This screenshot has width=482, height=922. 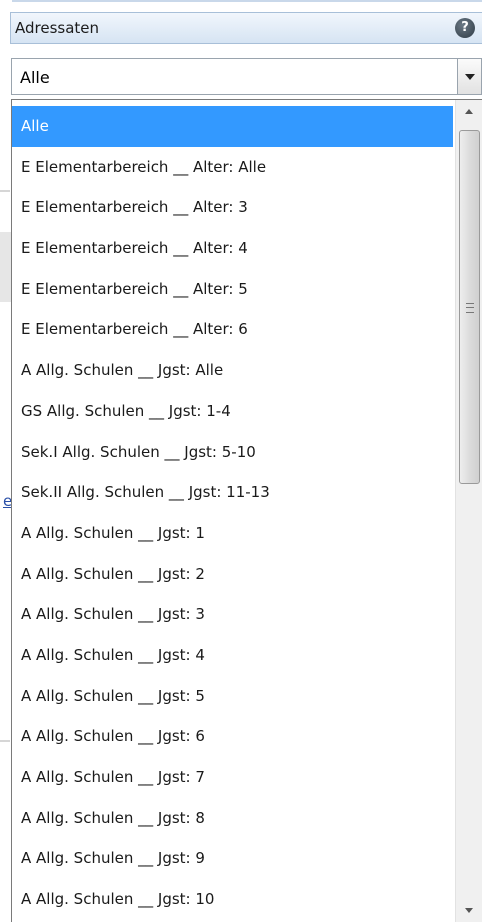 I want to click on dropdown-option: E Elementarbereich __ Alter: 4, so click(x=232, y=248).